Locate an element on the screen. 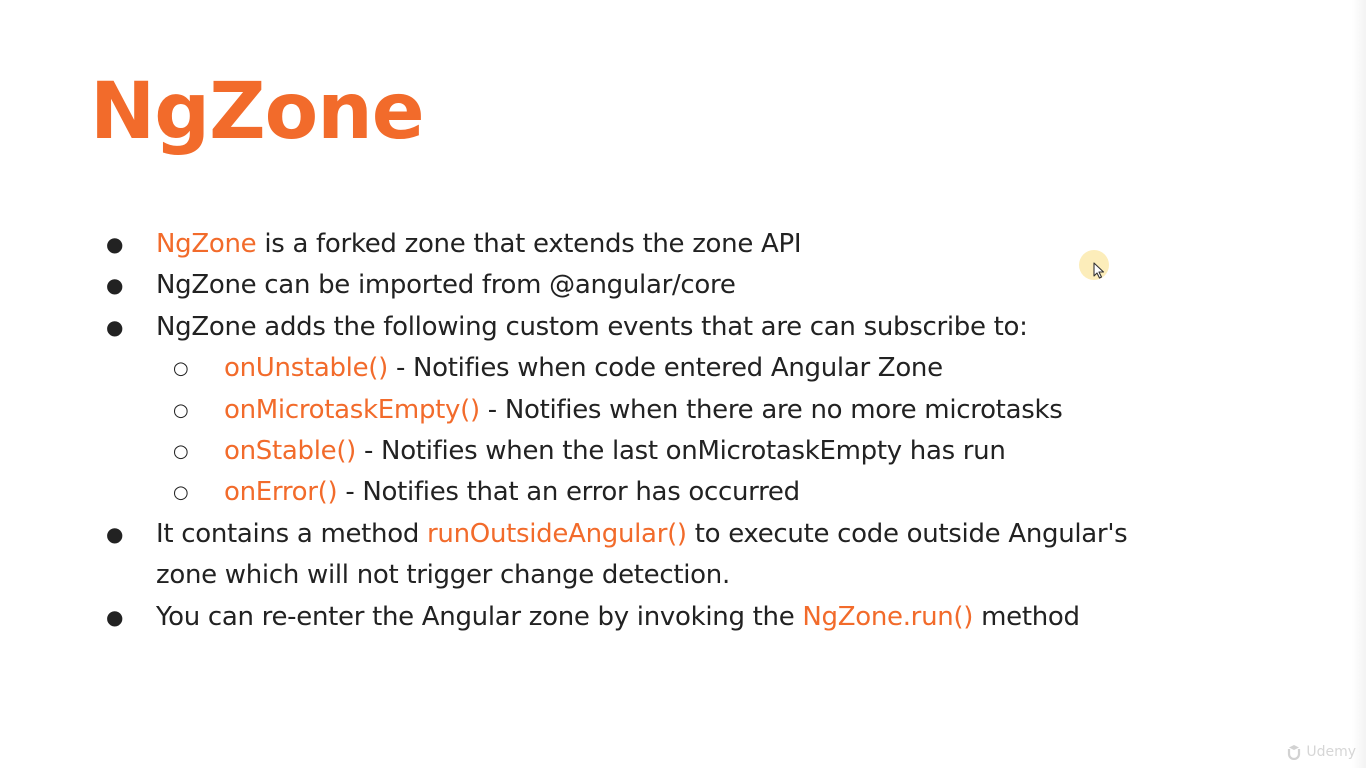  udemy-watermark: Udemy is located at coordinates (1321, 752).